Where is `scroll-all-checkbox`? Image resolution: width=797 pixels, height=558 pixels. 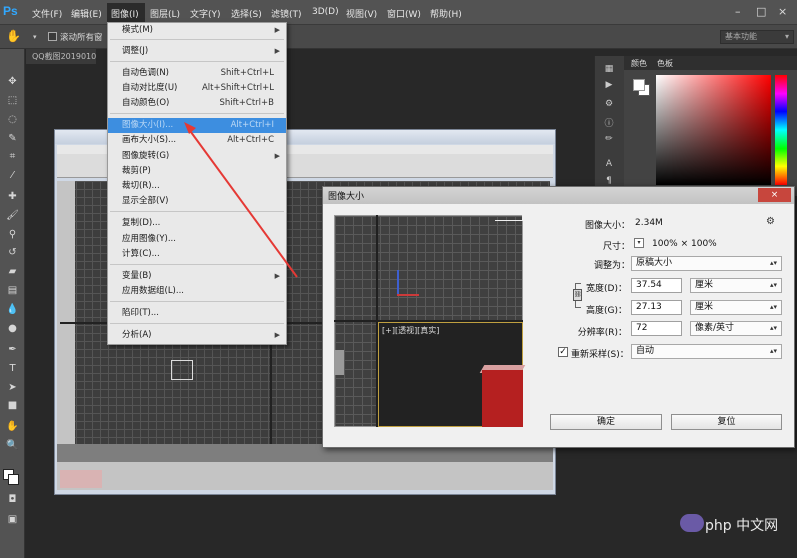 scroll-all-checkbox is located at coordinates (52, 36).